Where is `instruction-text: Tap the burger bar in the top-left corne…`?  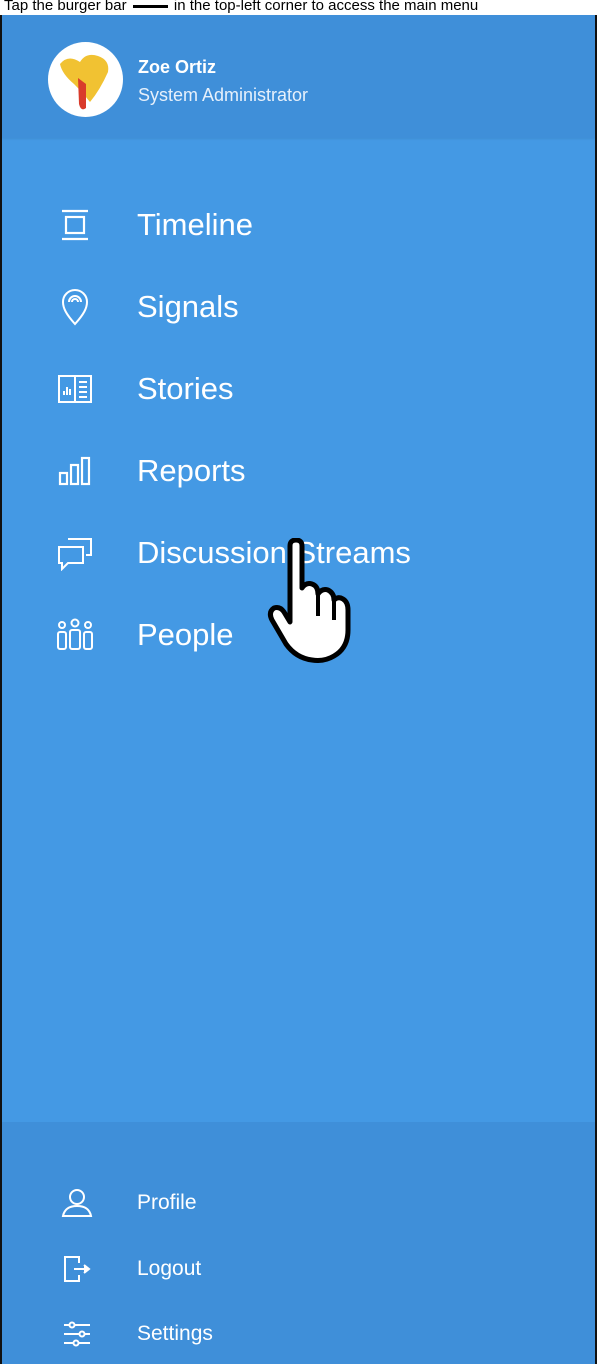
instruction-text: Tap the burger bar in the top-left corne… is located at coordinates (241, 7).